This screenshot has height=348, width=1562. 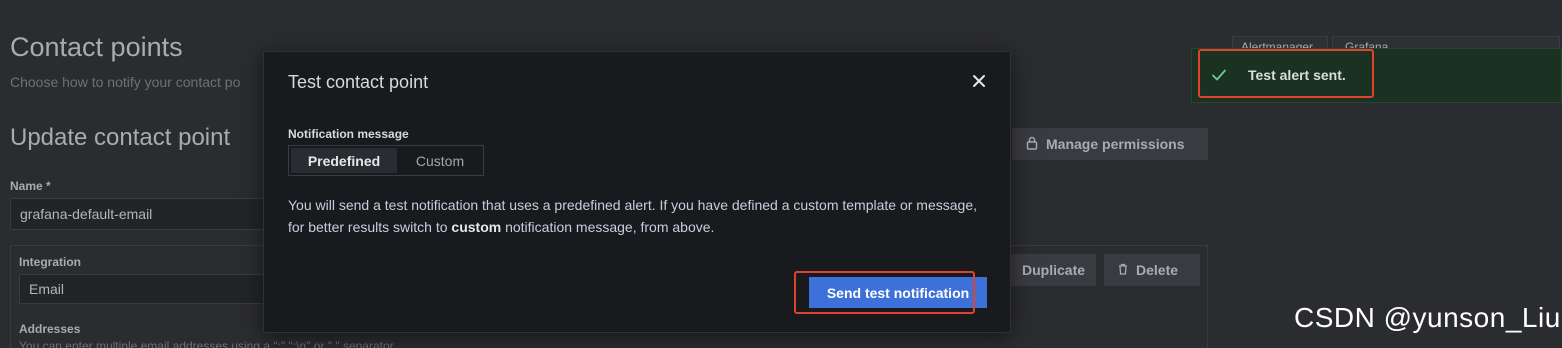 I want to click on page-subtitle: Choose how to notify your contact po, so click(x=125, y=82).